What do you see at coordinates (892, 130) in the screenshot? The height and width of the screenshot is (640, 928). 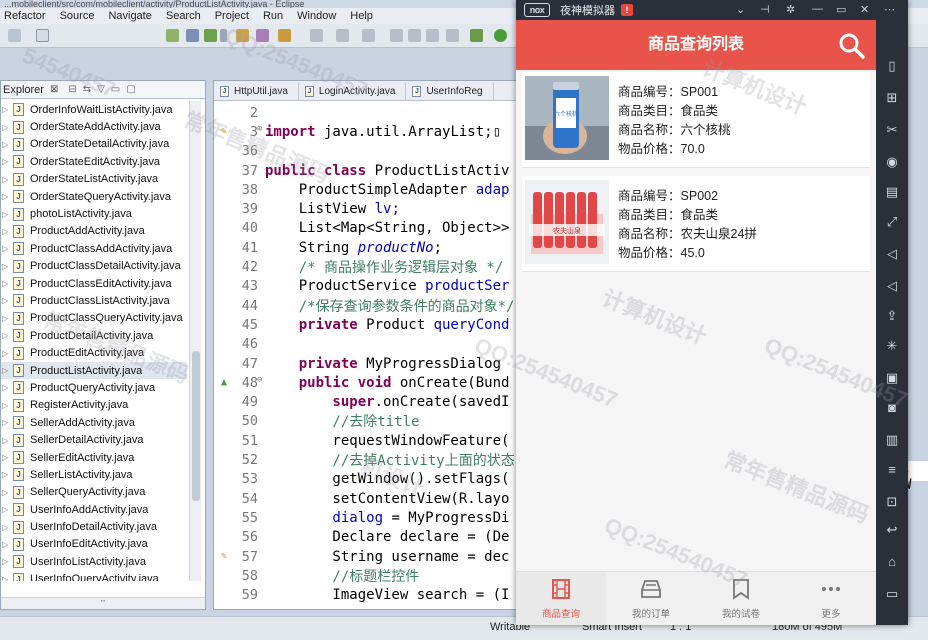 I see `scissors-icon: ✂` at bounding box center [892, 130].